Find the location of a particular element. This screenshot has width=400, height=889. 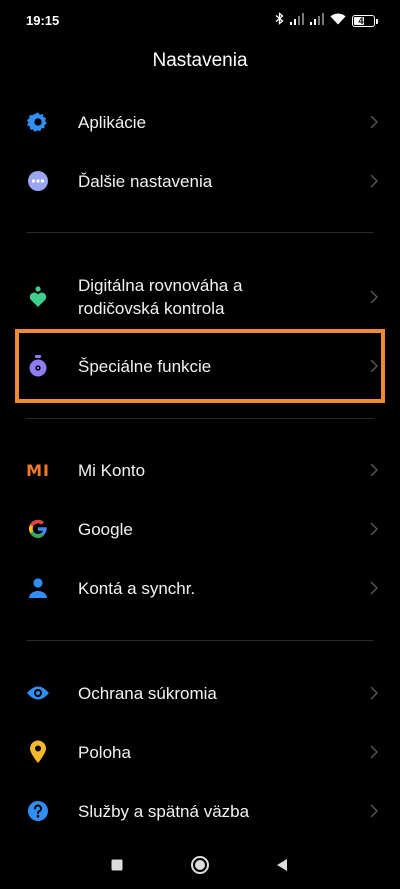

settings-item-more-settings: Ďalšie nastavenia is located at coordinates (200, 181).